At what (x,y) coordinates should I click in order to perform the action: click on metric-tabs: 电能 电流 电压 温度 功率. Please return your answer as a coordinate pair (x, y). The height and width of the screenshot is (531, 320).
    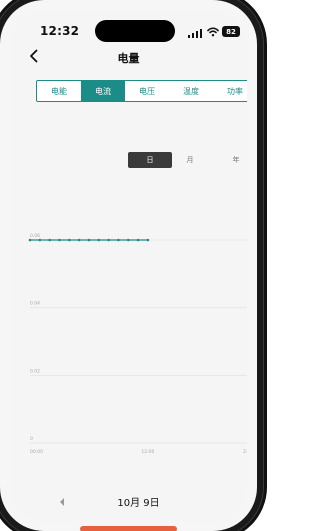
    Looking at the image, I should click on (141, 91).